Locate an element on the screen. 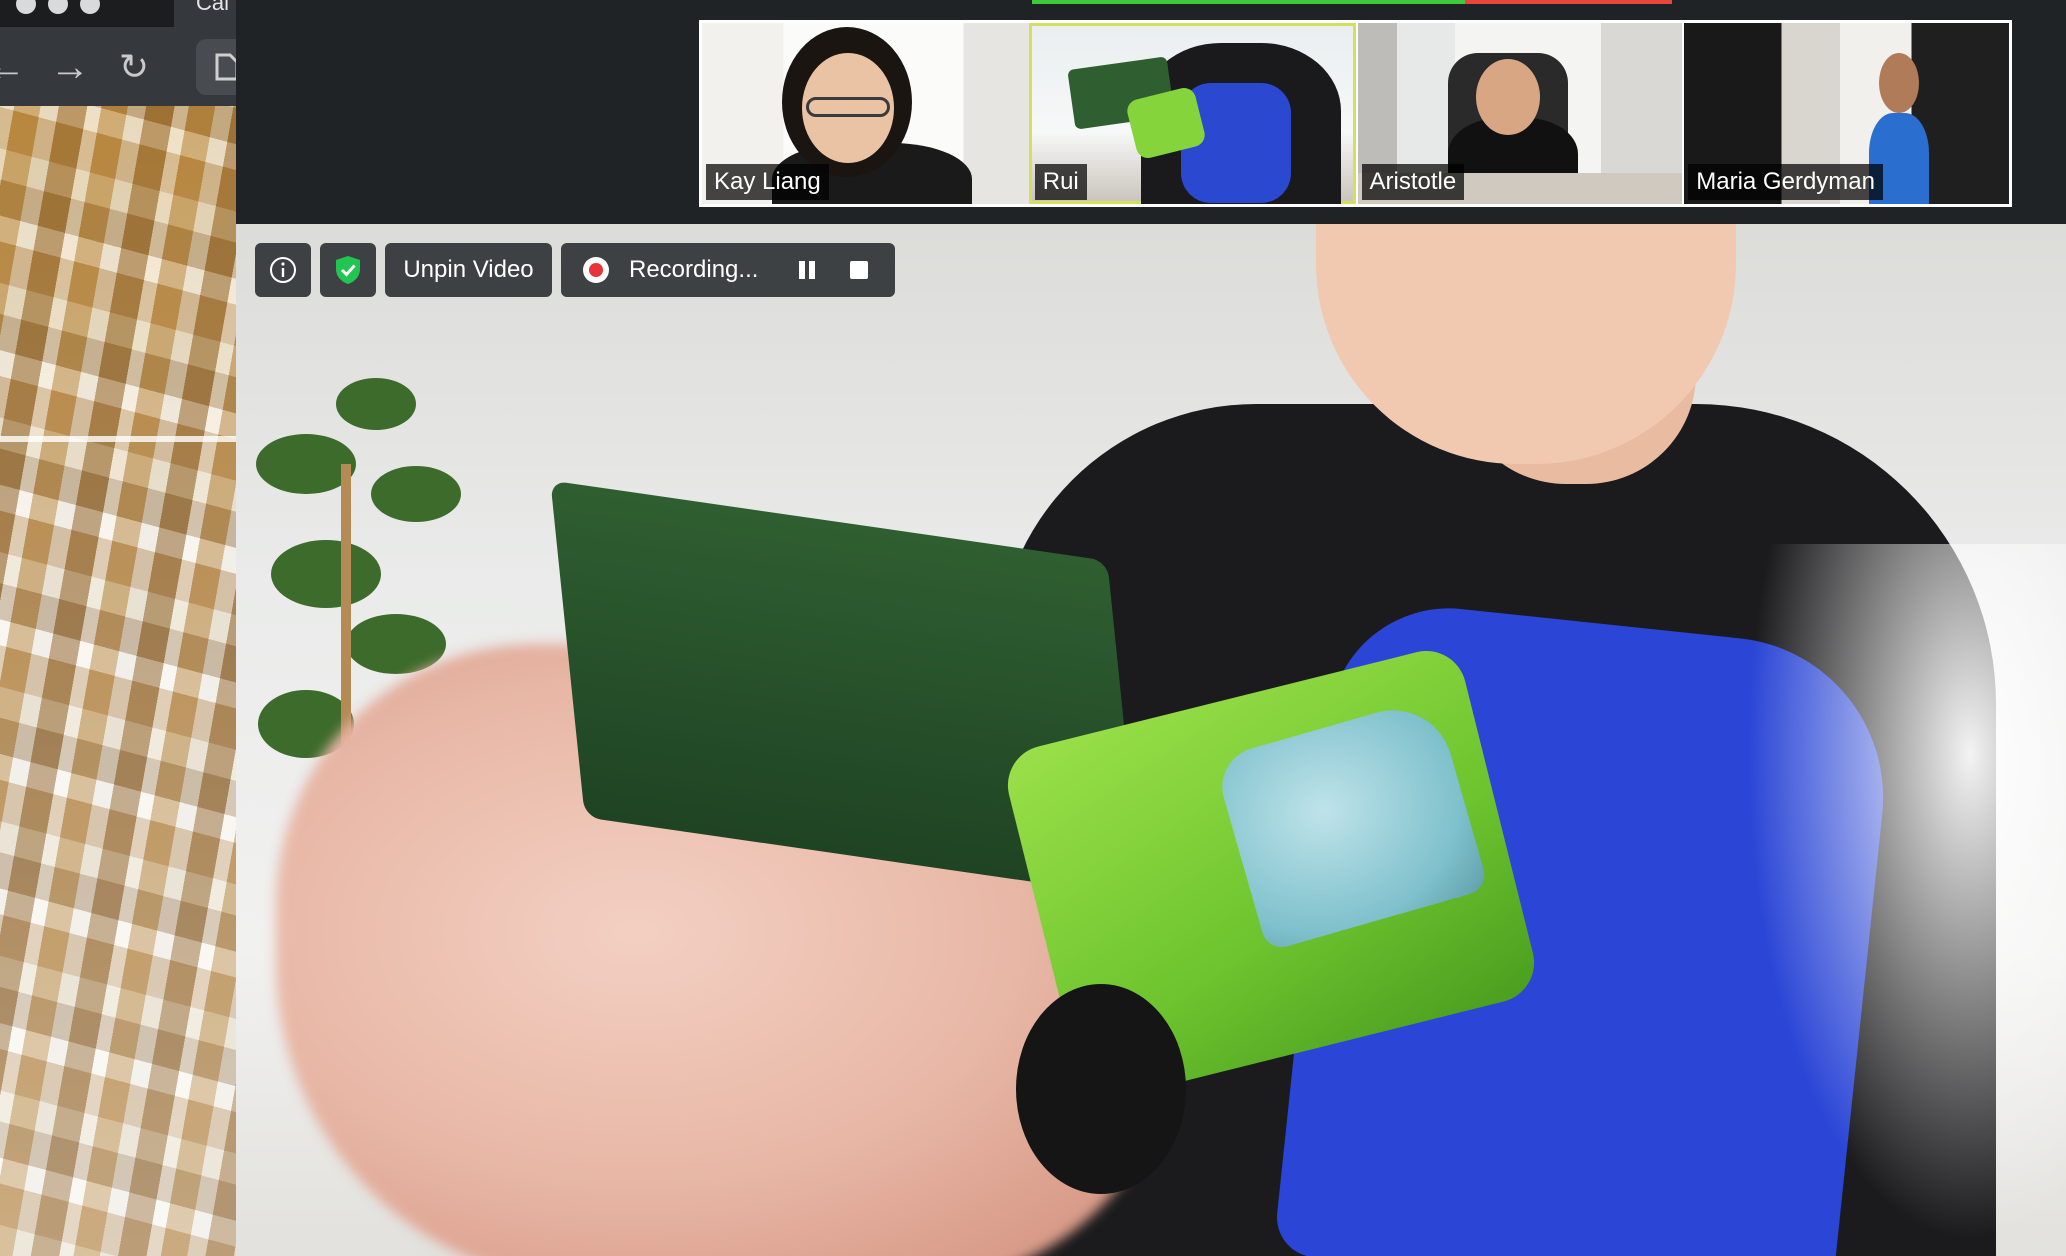  info-icon is located at coordinates (283, 270).